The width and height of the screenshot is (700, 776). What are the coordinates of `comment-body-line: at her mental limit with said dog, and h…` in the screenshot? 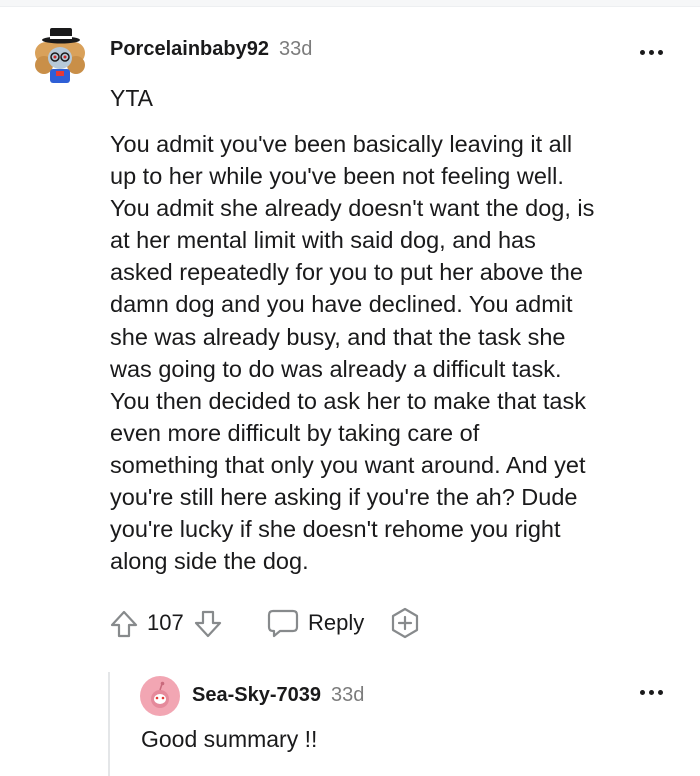 It's located at (323, 240).